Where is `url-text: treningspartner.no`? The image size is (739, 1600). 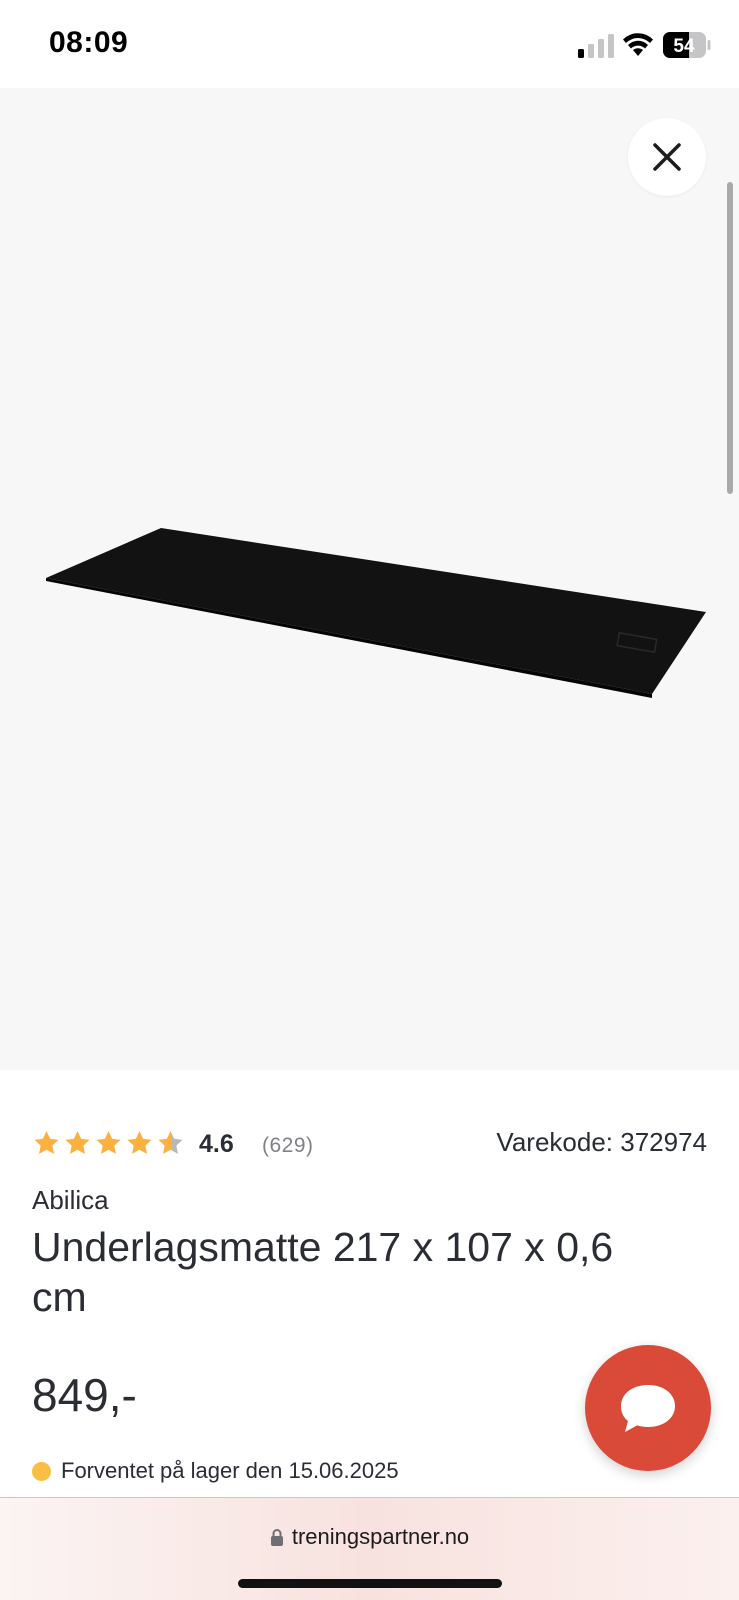 url-text: treningspartner.no is located at coordinates (380, 1536).